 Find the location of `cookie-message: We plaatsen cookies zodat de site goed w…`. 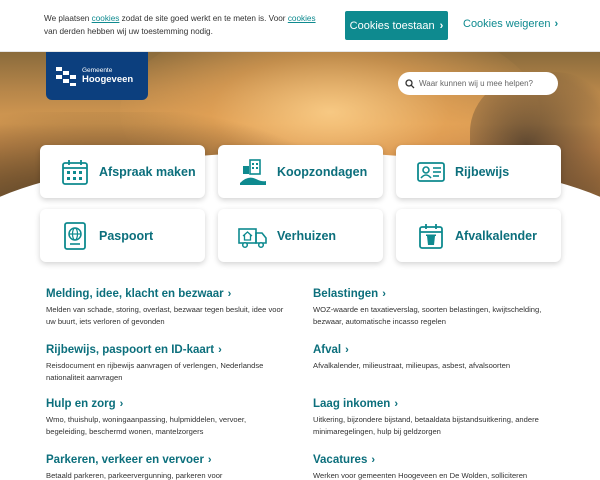

cookie-message: We plaatsen cookies zodat de site goed w… is located at coordinates (186, 25).